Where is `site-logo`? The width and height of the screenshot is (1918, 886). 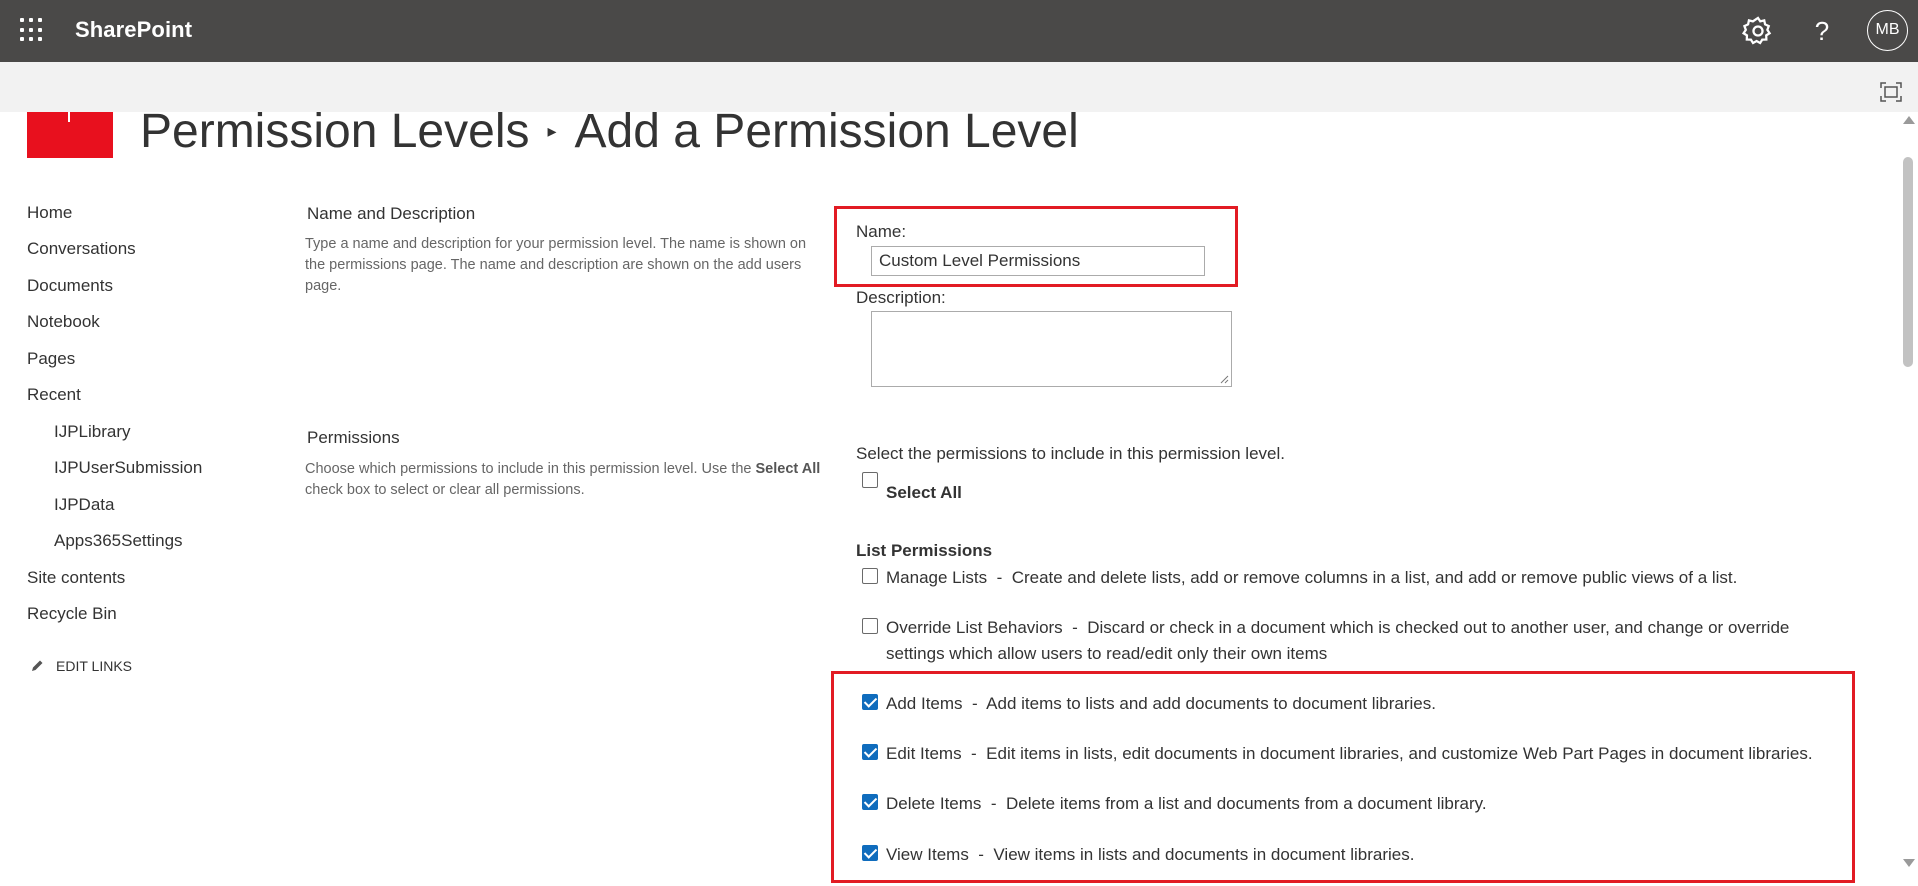 site-logo is located at coordinates (70, 135).